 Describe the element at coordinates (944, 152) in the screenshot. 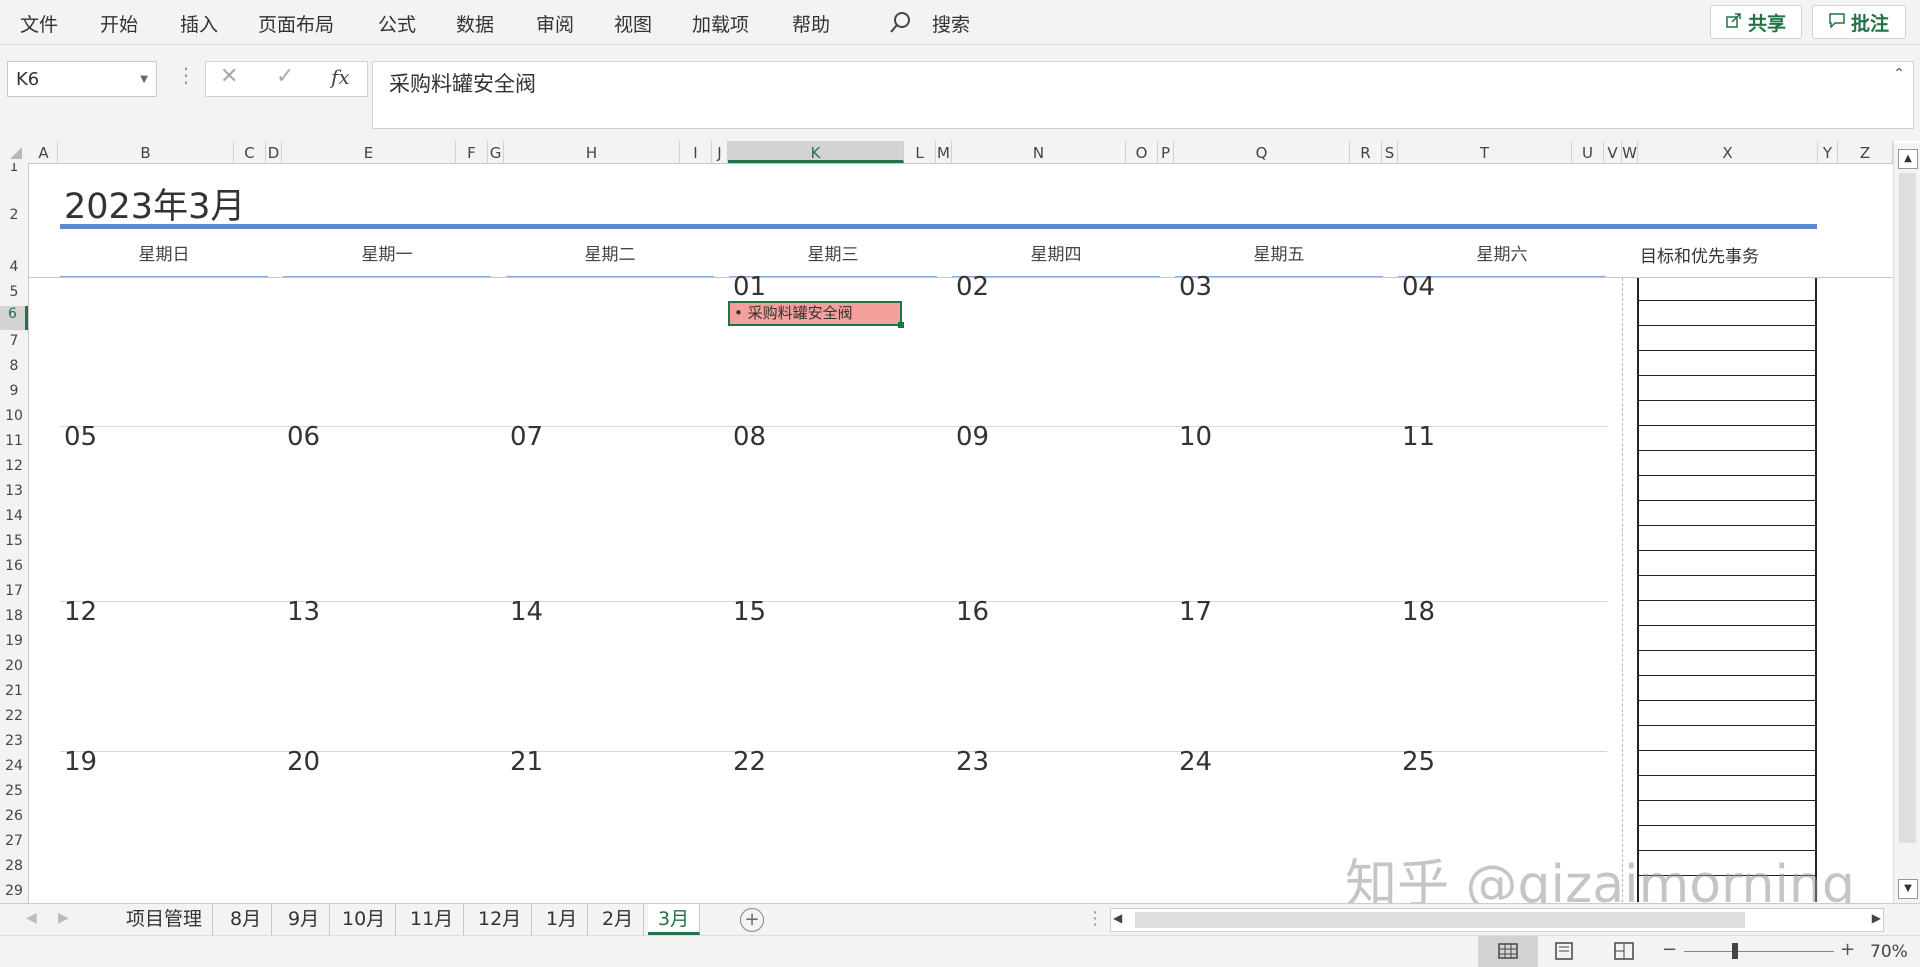

I see `col-m: M` at that location.